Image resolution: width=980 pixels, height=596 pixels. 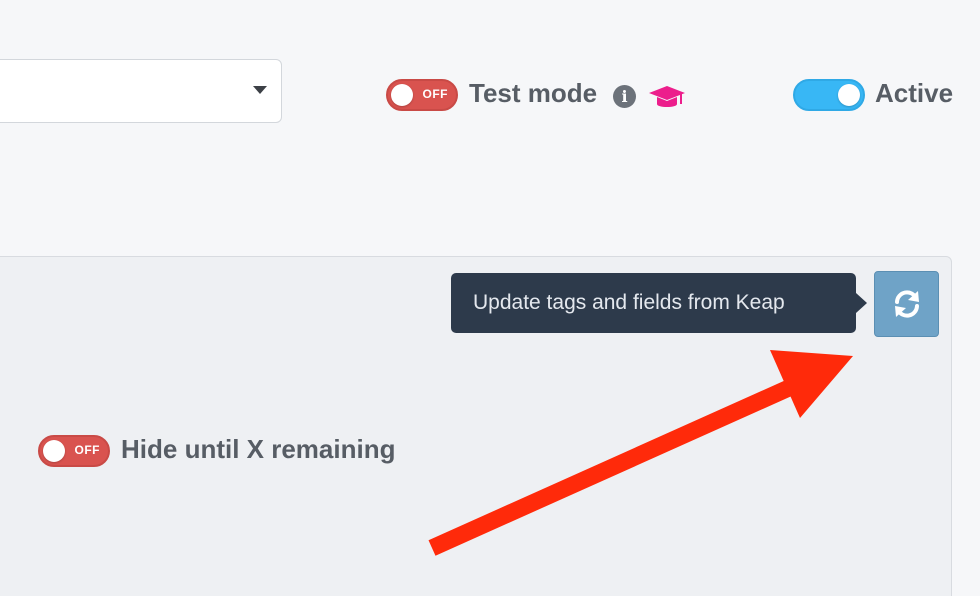 I want to click on test-mode-toggle: OFF, so click(x=422, y=95).